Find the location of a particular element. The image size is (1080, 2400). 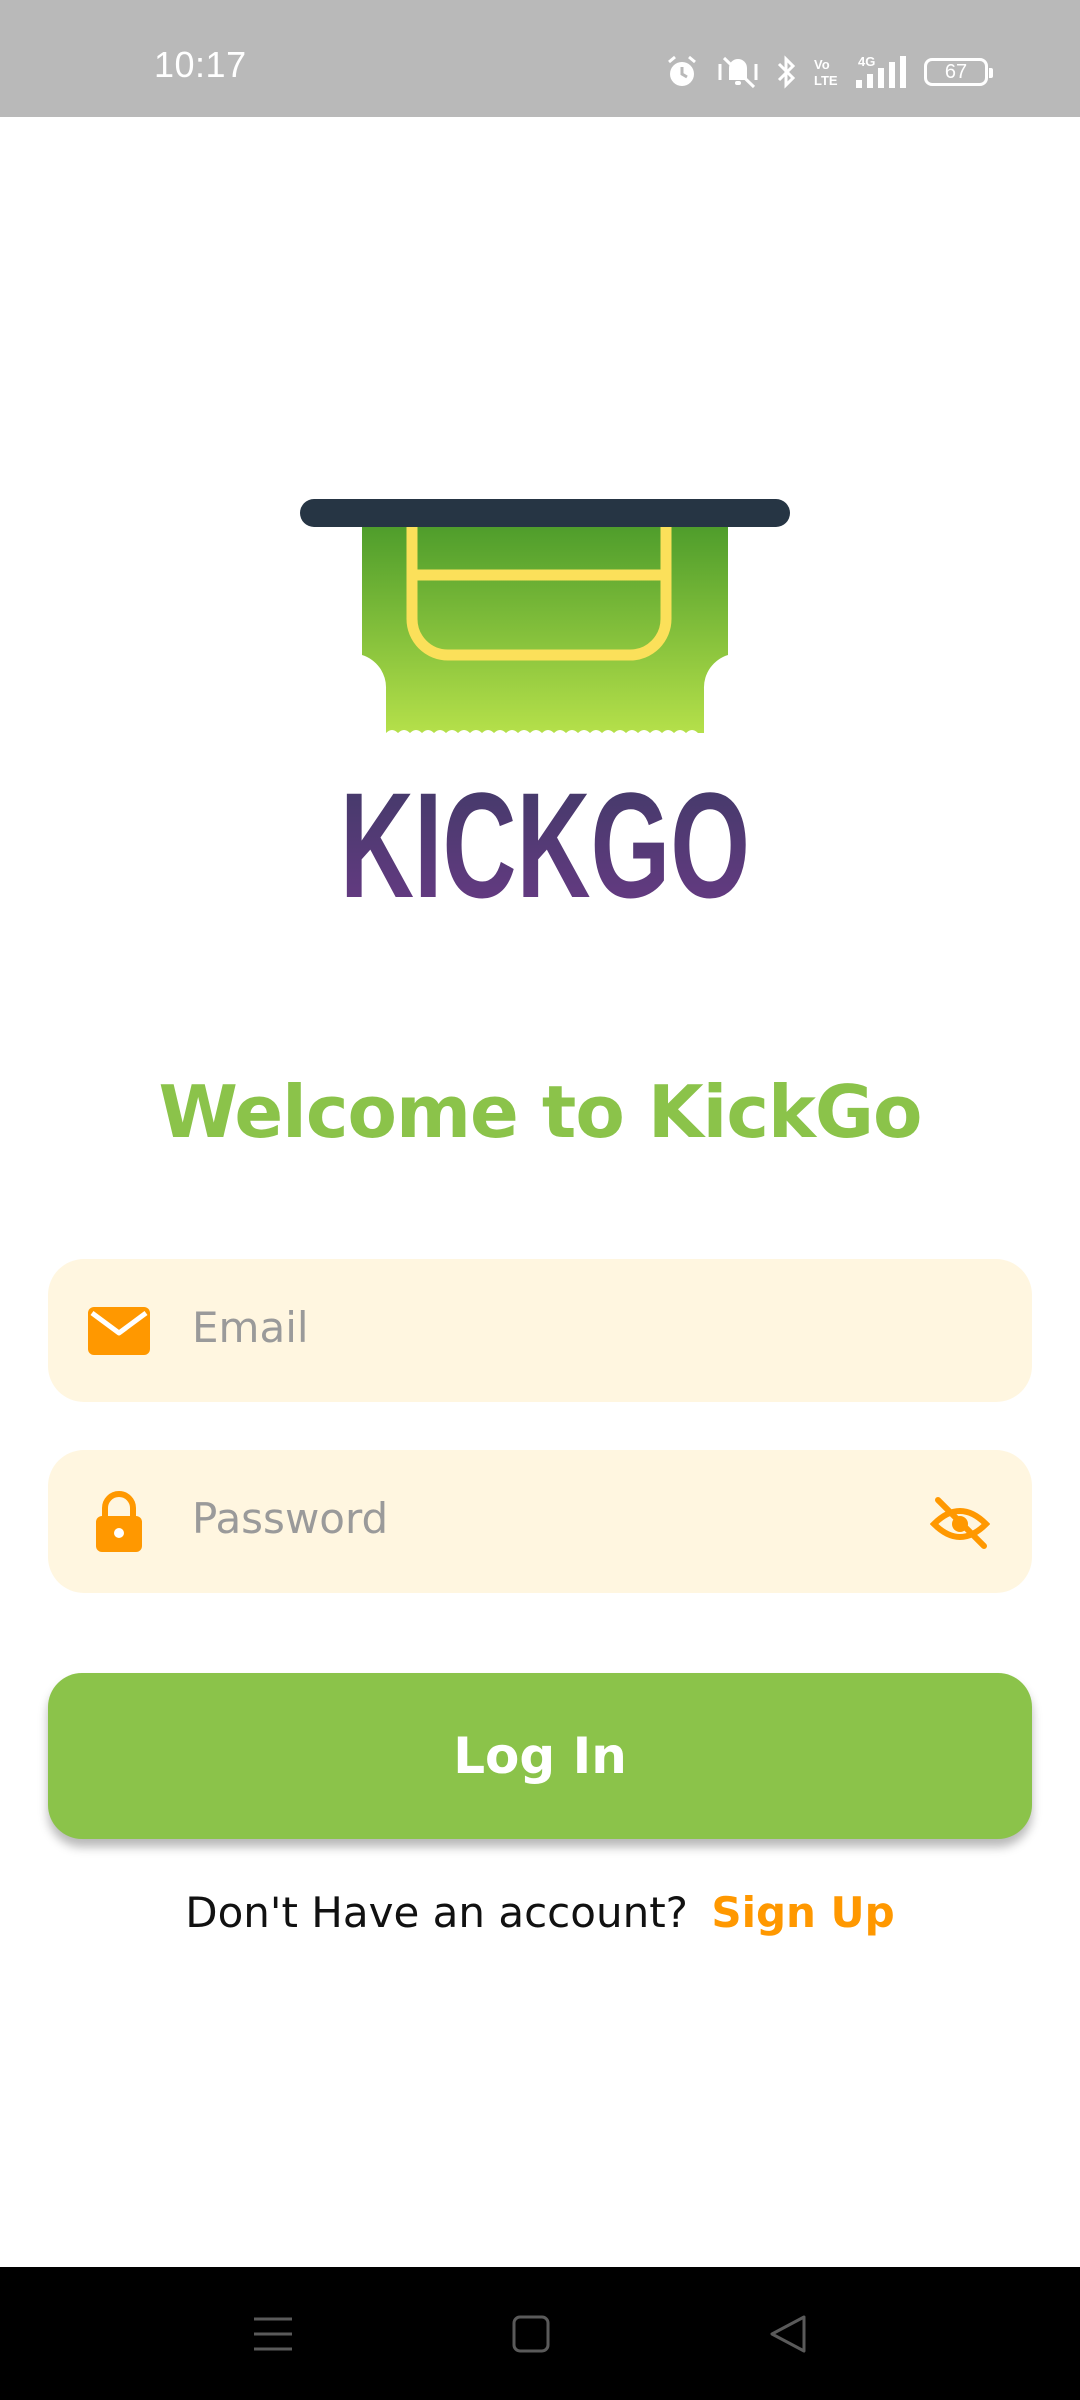

svg-text: Vo is located at coordinates (822, 64).